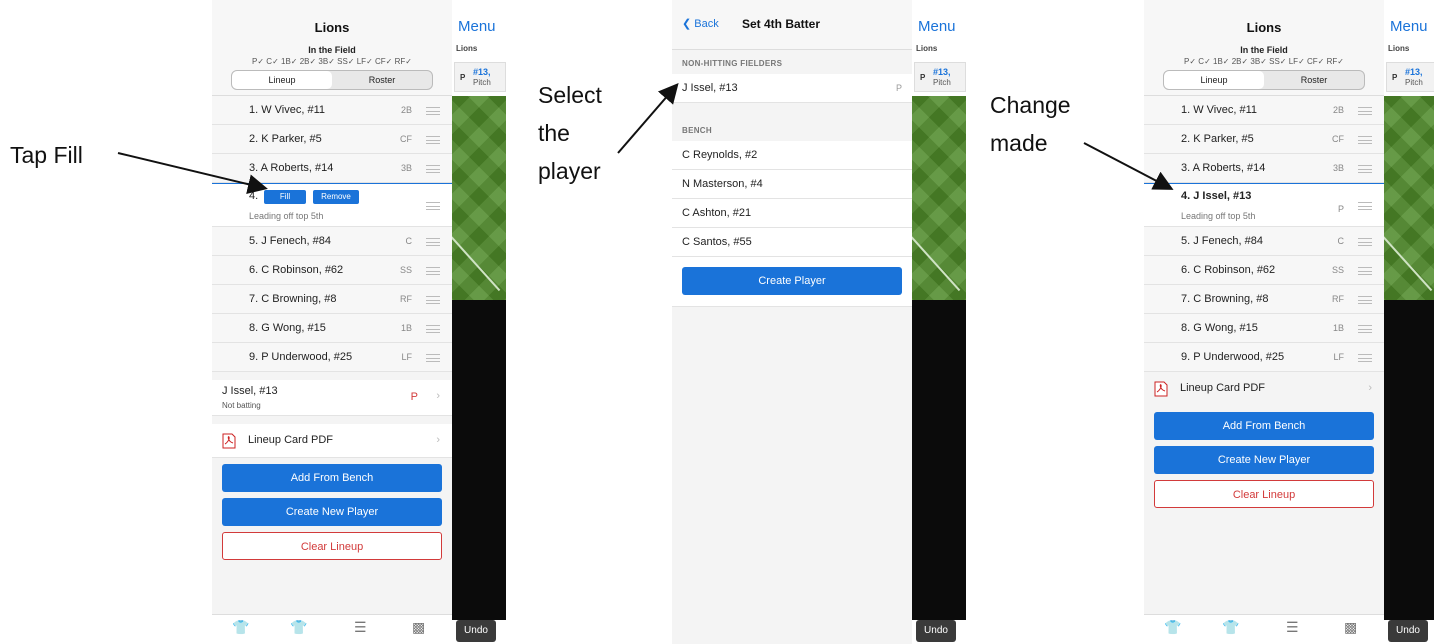 This screenshot has height=644, width=1434. I want to click on bench-row: C Reynolds, #2, so click(792, 155).